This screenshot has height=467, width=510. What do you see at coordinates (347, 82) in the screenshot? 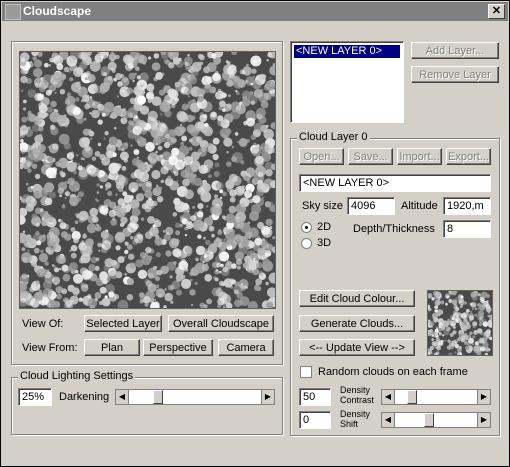
I see `layer-list: <NEW LAYER 0>` at bounding box center [347, 82].